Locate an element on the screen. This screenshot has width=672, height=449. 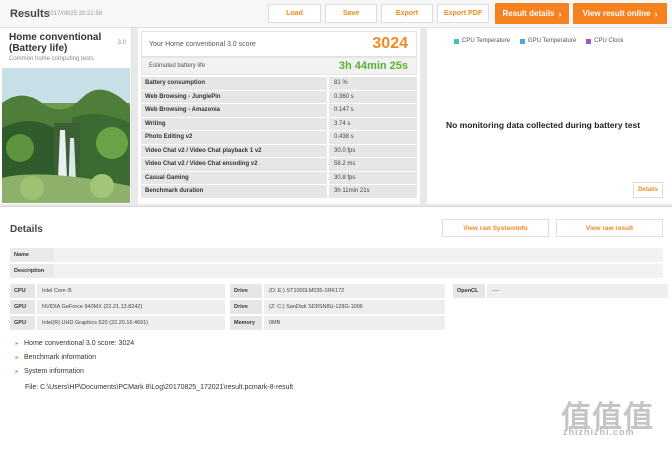
load-button: Load is located at coordinates (294, 13).